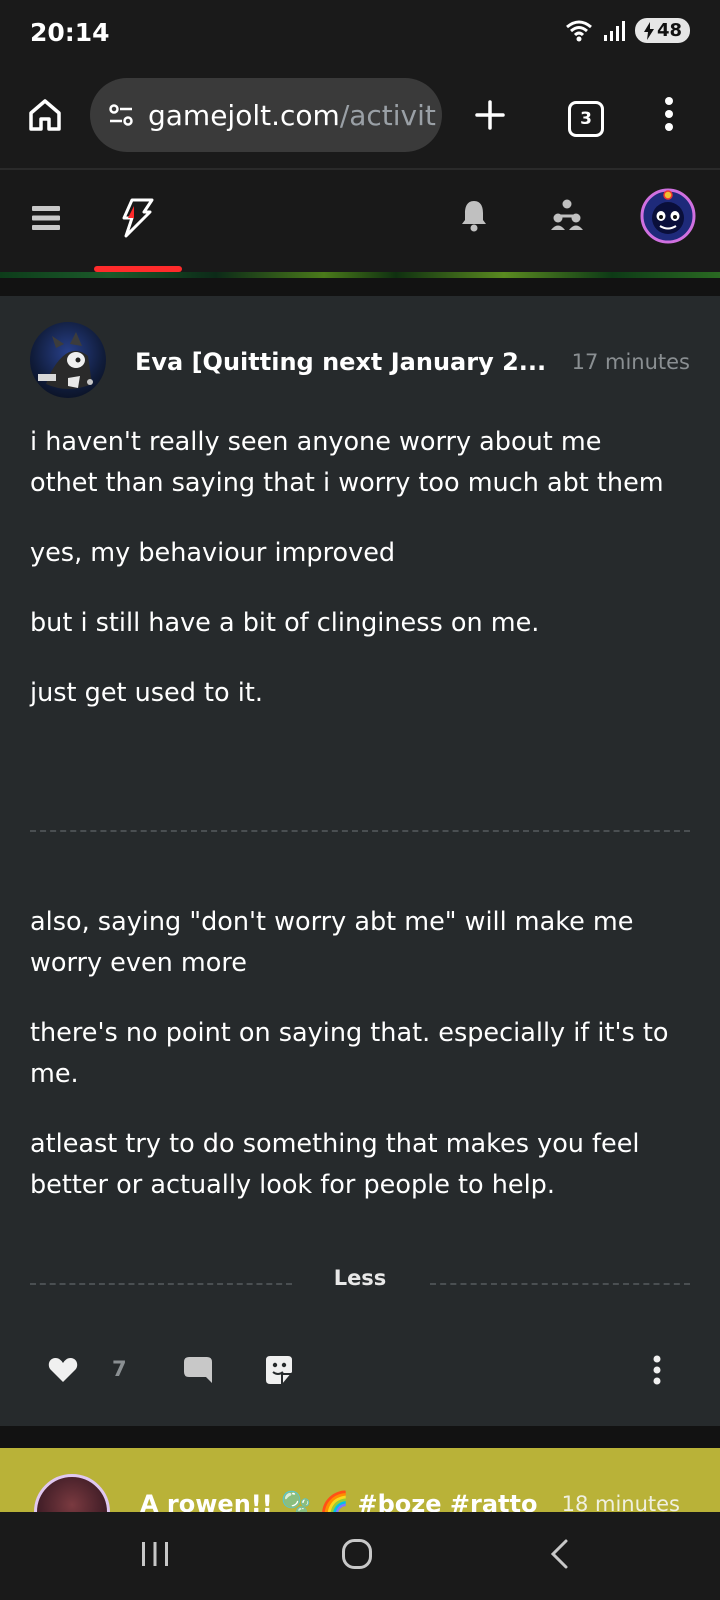 This screenshot has width=720, height=1600. Describe the element at coordinates (244, 115) in the screenshot. I see `url-host: gamejolt.com` at that location.